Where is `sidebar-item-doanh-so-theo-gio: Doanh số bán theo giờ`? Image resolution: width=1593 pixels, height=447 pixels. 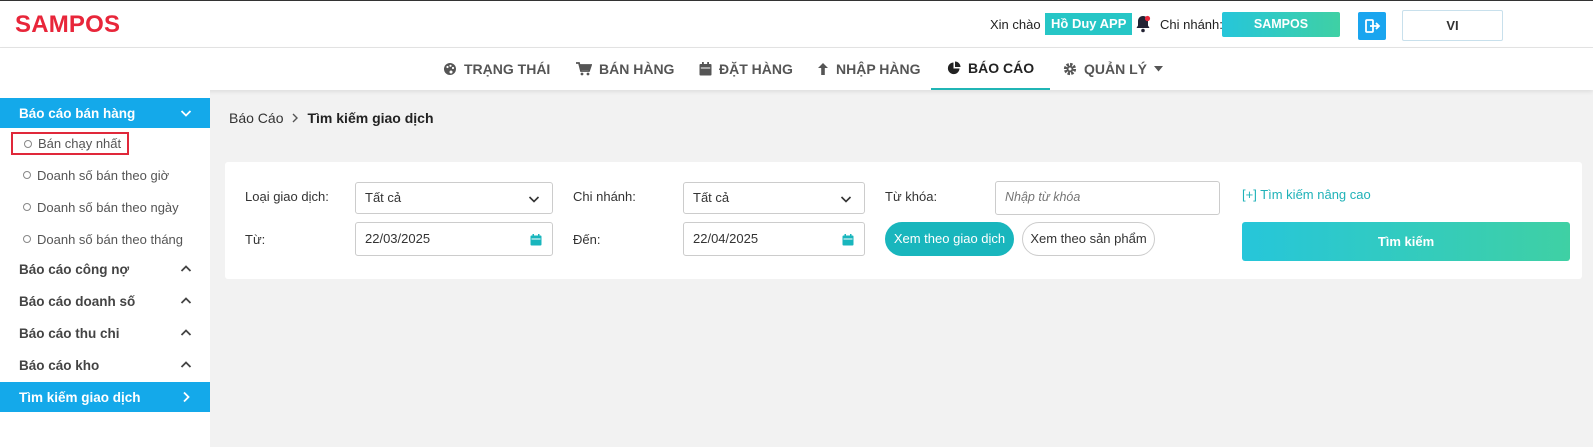
sidebar-item-doanh-so-theo-gio: Doanh số bán theo giờ is located at coordinates (96, 175).